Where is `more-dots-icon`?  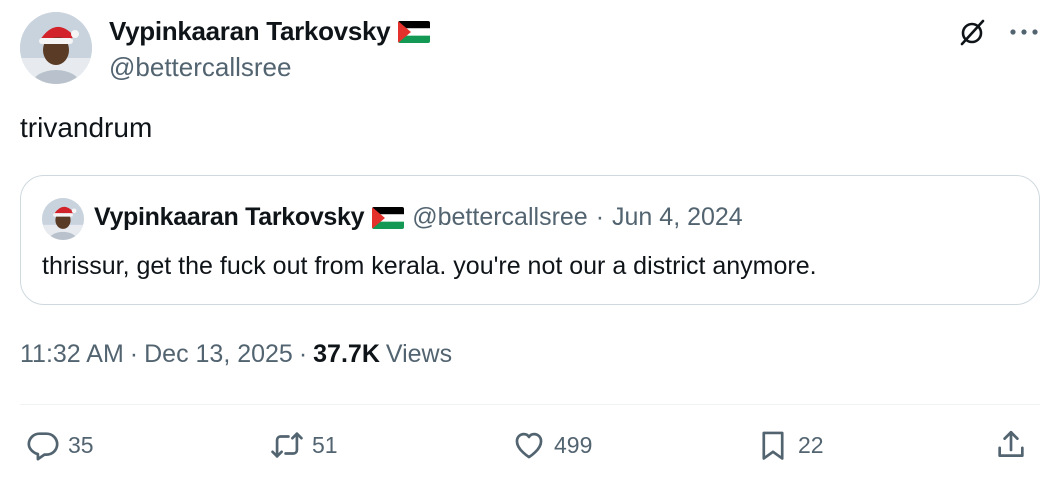 more-dots-icon is located at coordinates (1024, 32).